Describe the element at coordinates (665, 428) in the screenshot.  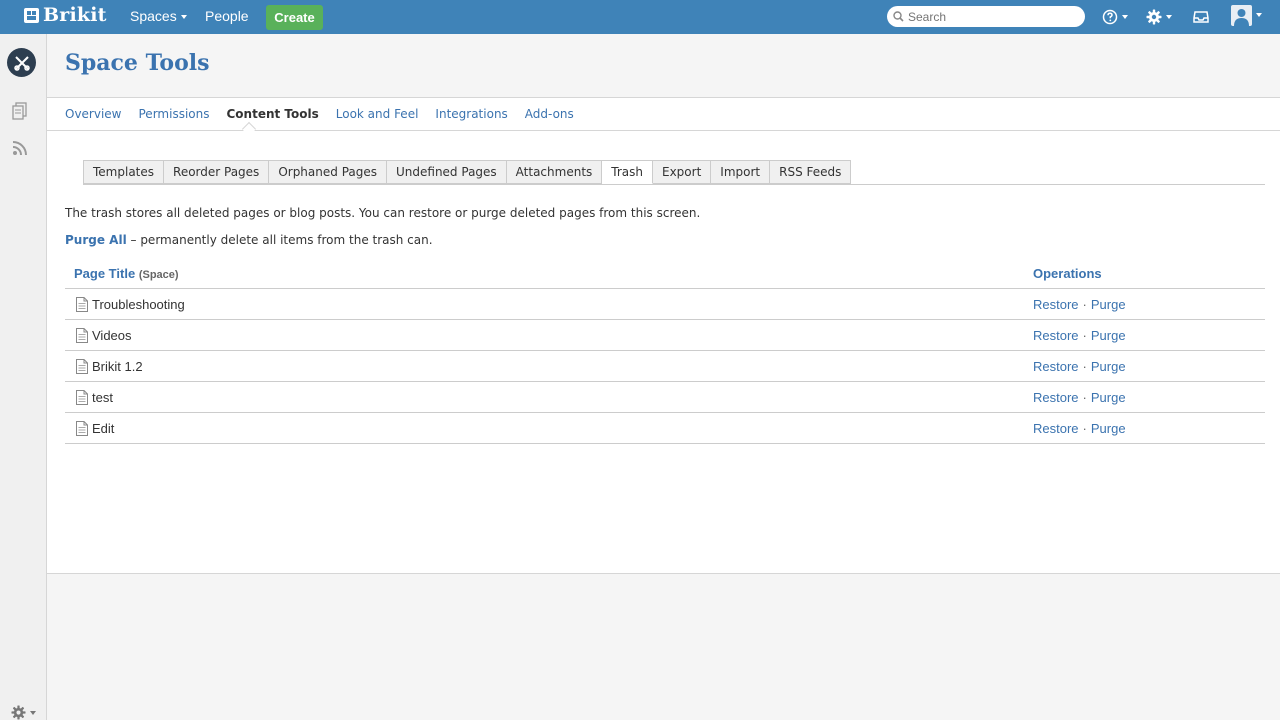
I see `table-row: Edit Restore · Purge` at that location.